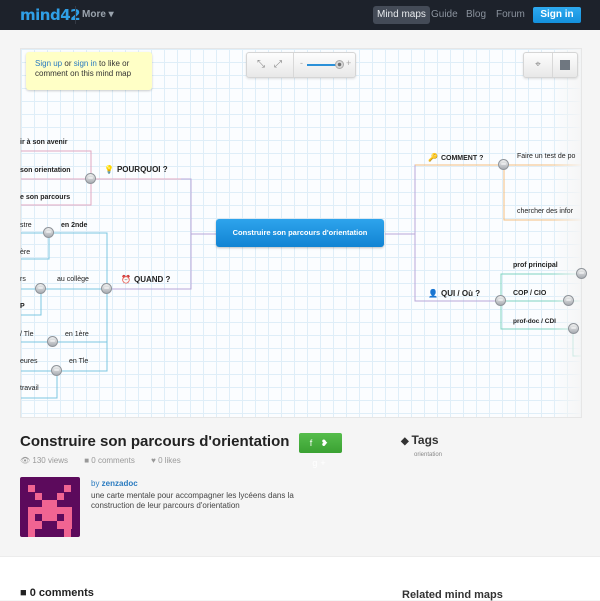 The width and height of the screenshot is (600, 601). I want to click on node-prof-principal: prof principal, so click(535, 265).